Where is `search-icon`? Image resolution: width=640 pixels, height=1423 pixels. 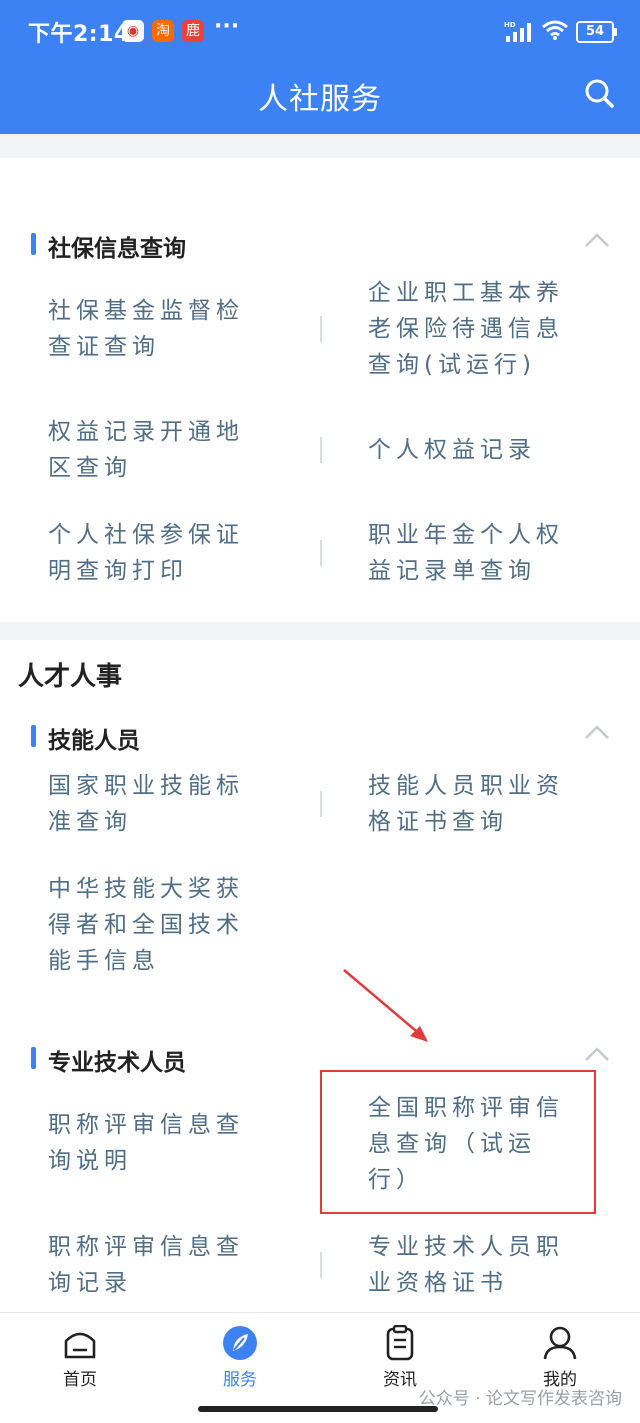
search-icon is located at coordinates (599, 93).